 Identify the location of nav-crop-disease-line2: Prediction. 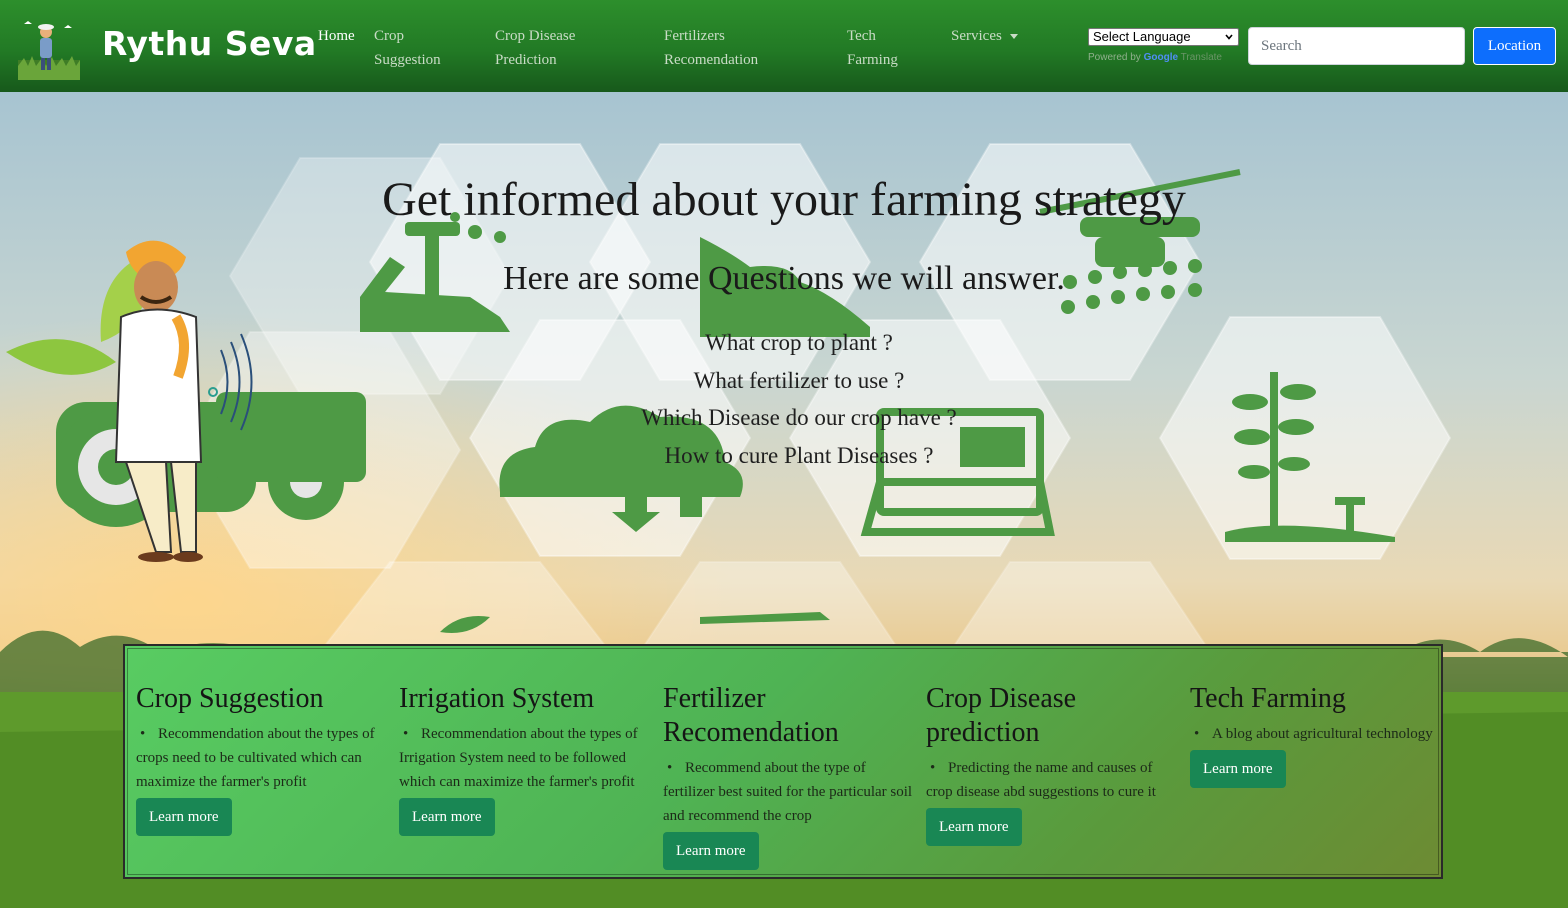
(526, 60).